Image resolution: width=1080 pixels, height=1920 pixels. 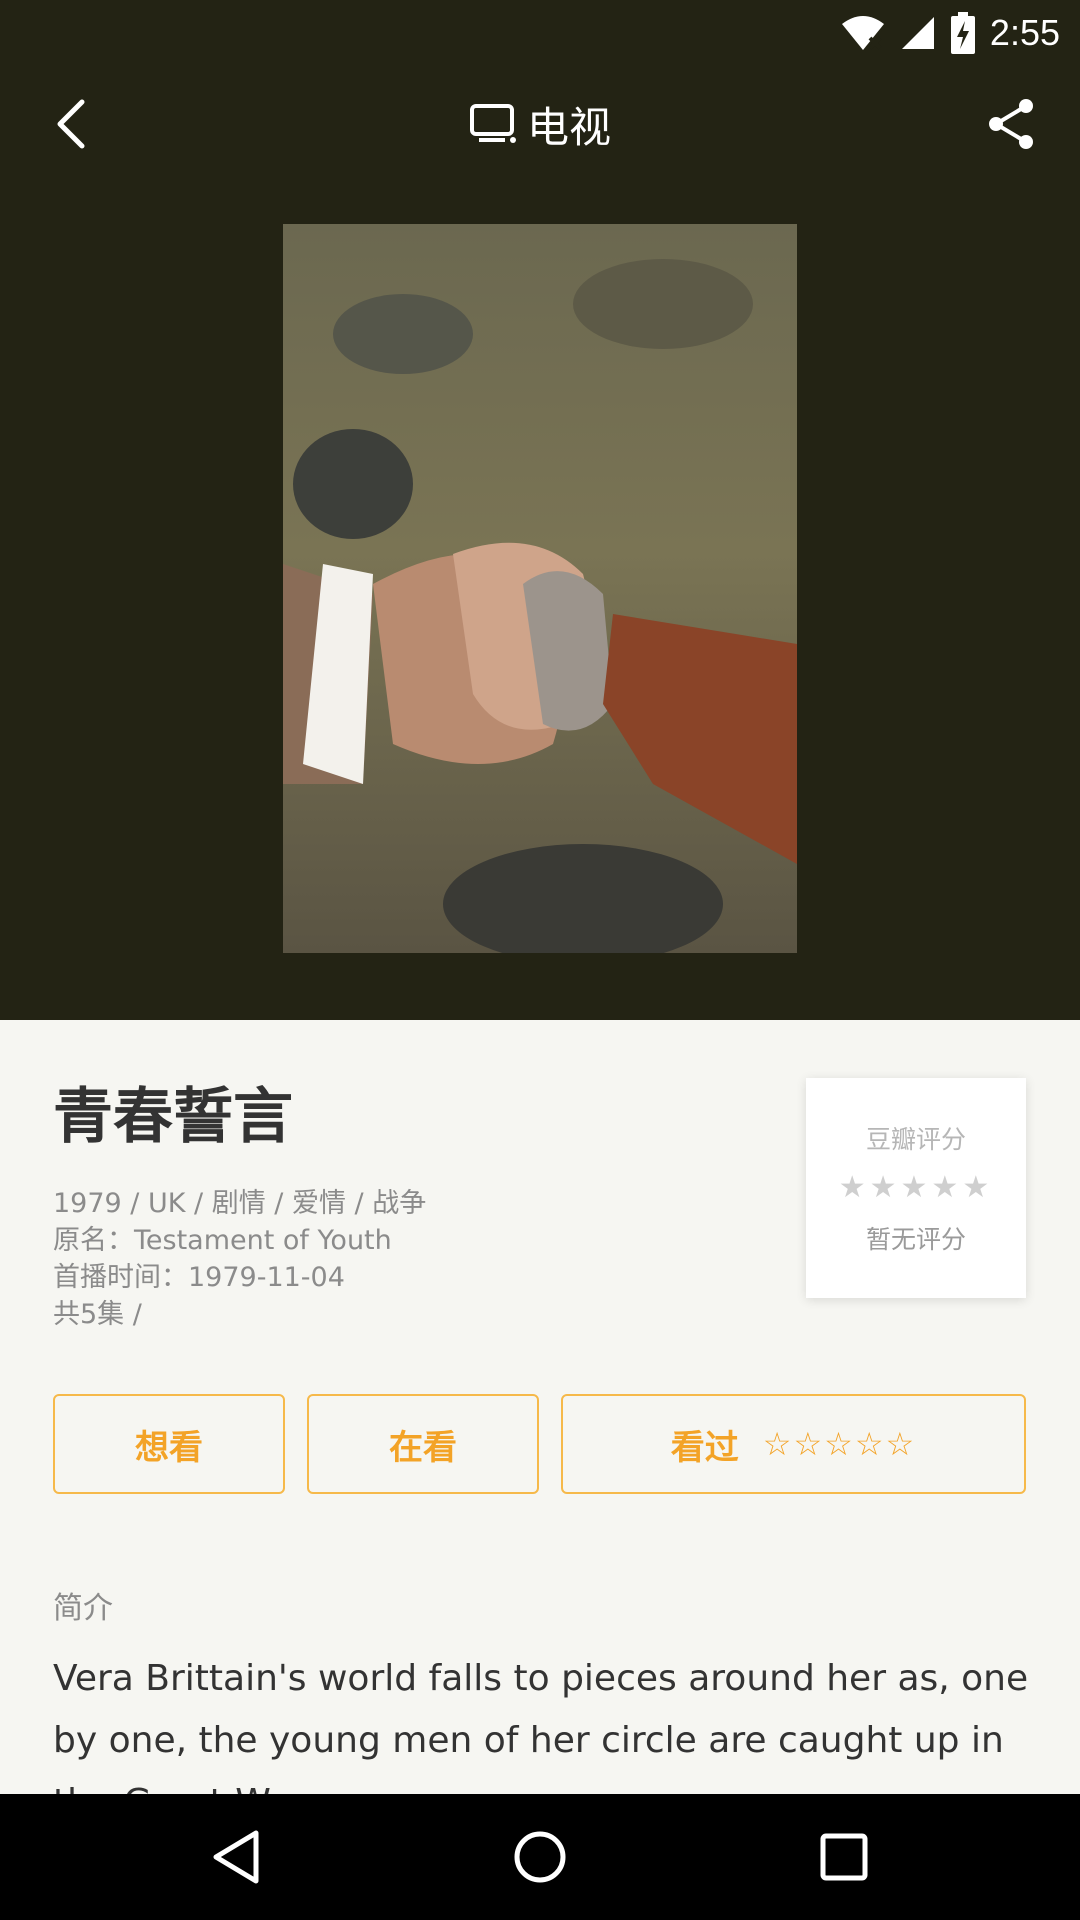 I want to click on rating-stars-icon: ★★★★★, so click(x=916, y=1187).